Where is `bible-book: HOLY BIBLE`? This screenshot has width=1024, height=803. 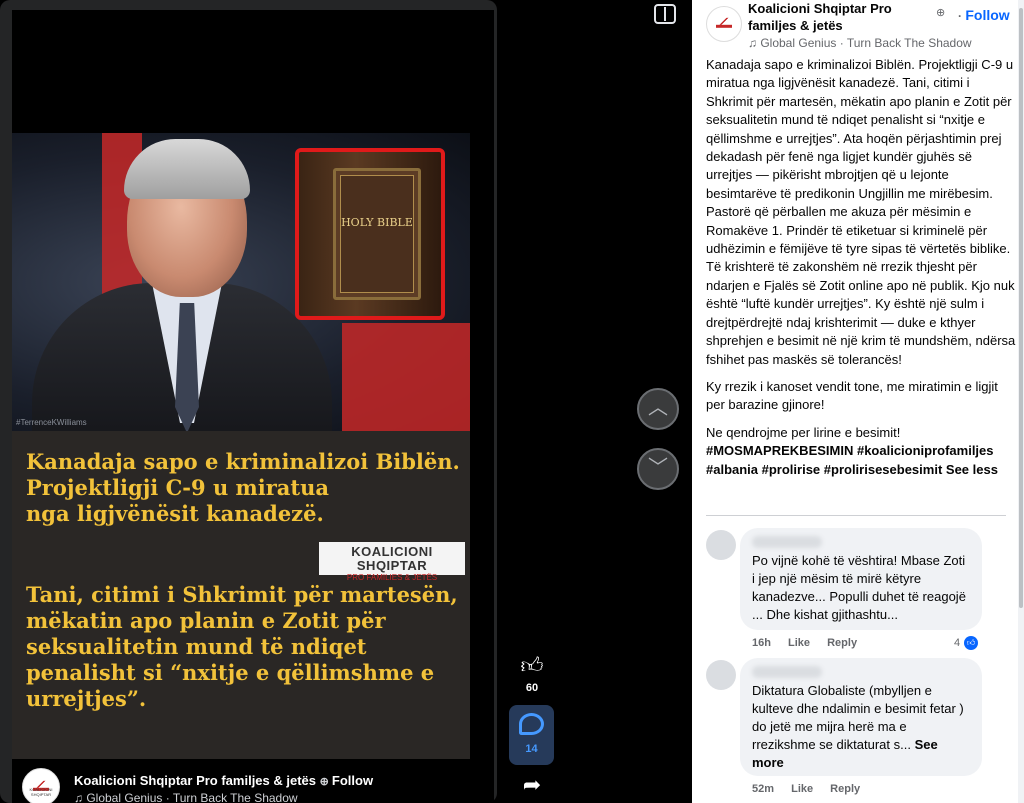 bible-book: HOLY BIBLE is located at coordinates (377, 234).